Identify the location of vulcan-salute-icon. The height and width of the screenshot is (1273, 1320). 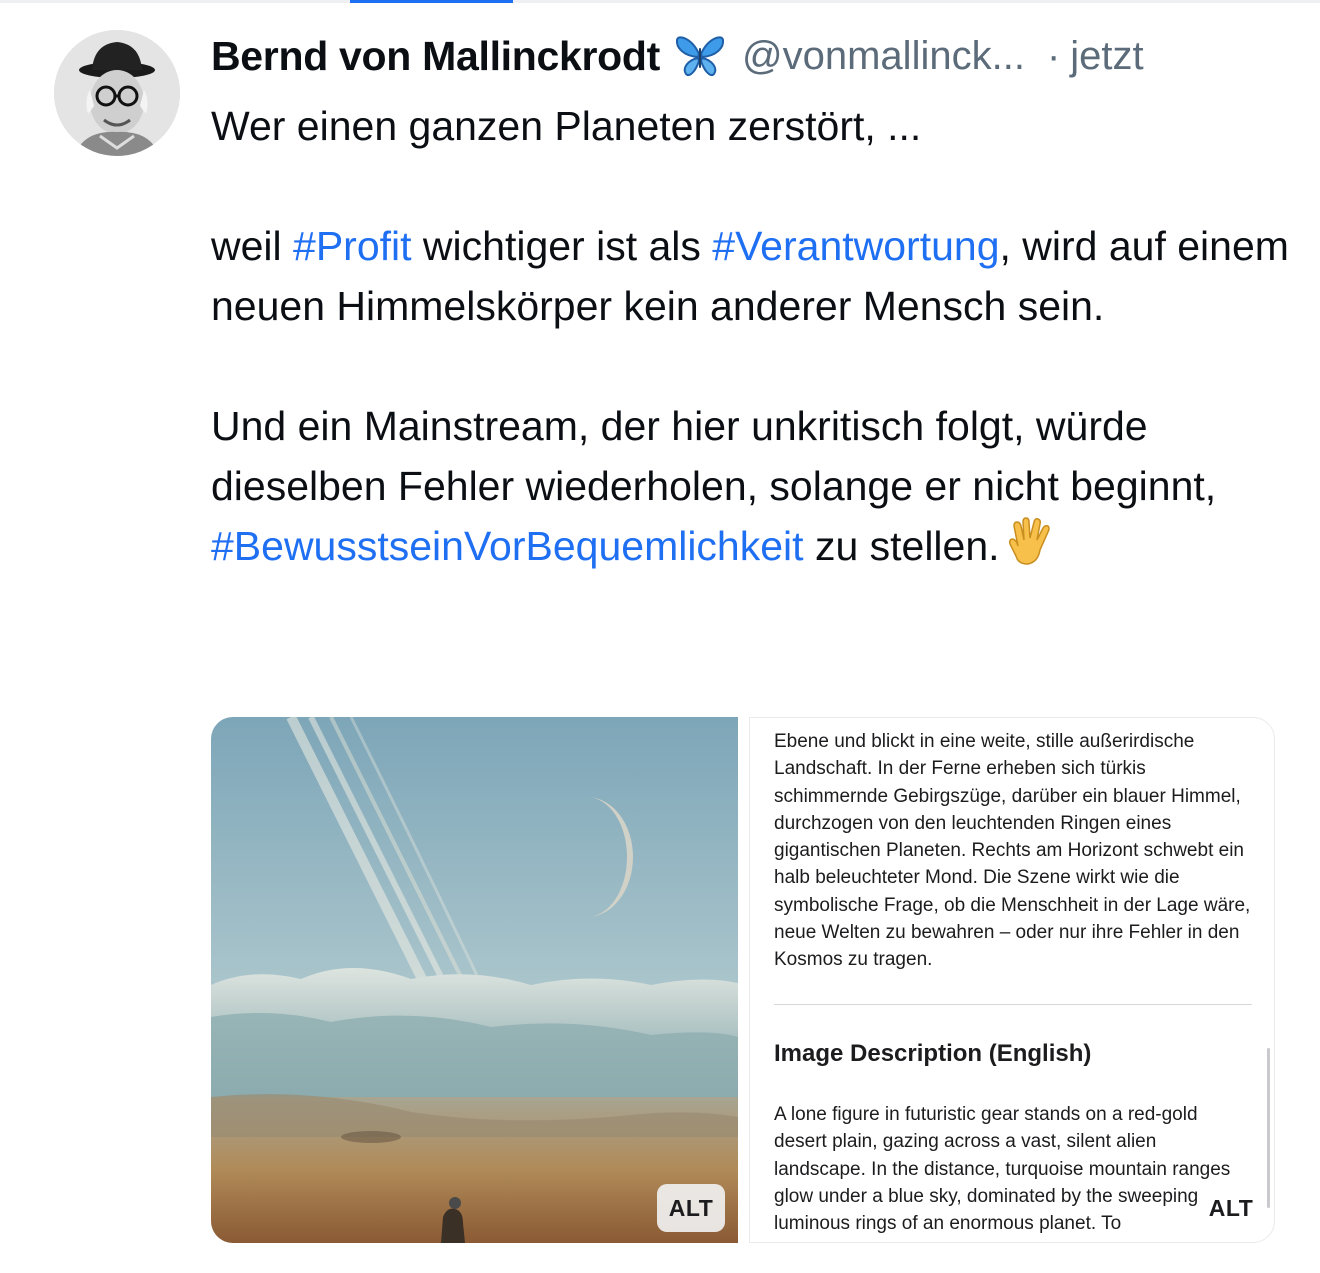
(1030, 542).